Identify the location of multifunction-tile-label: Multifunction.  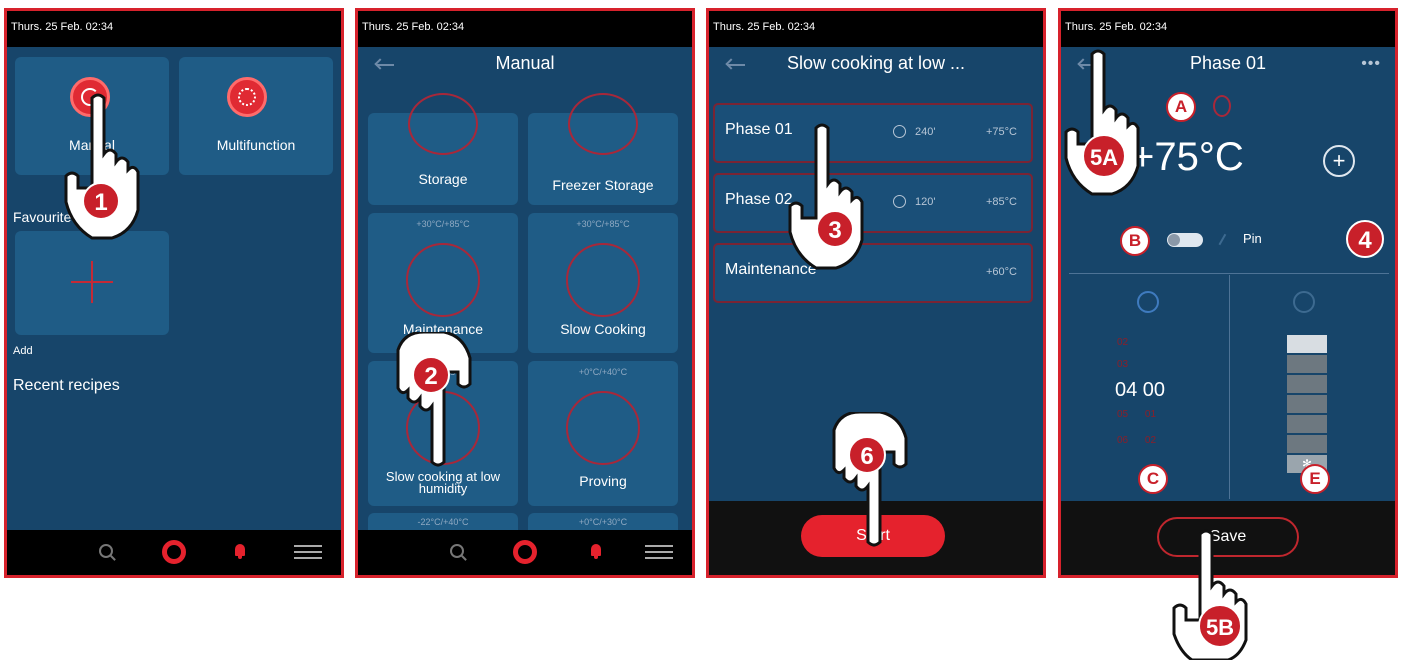
(256, 145).